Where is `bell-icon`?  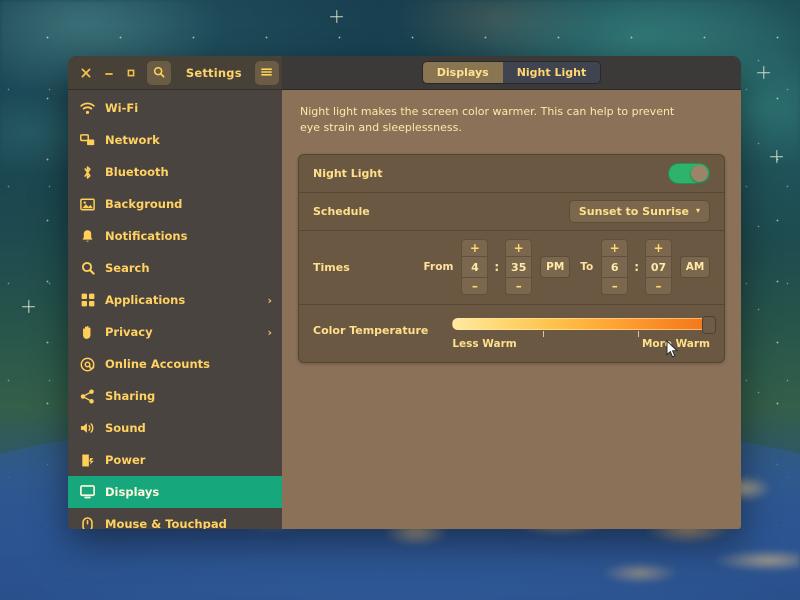 bell-icon is located at coordinates (87, 236).